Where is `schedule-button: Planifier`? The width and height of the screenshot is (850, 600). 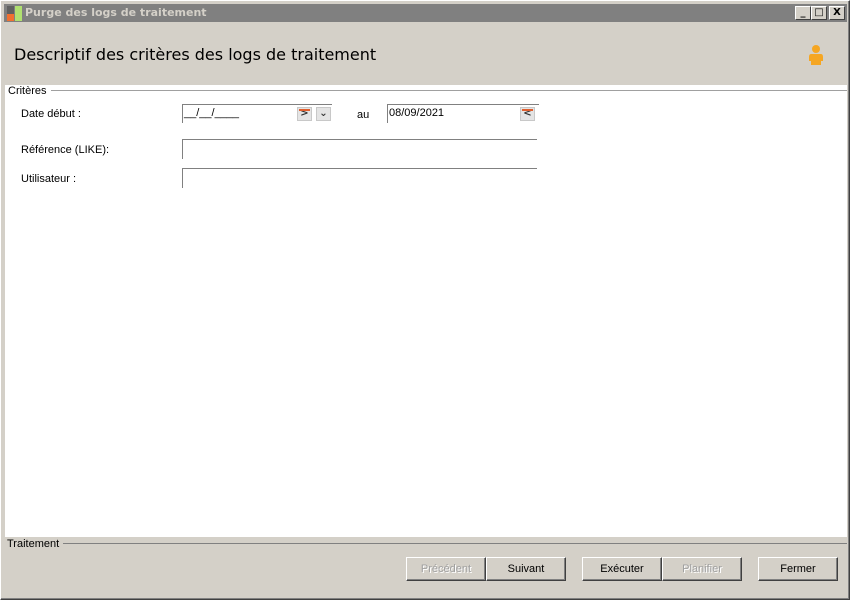 schedule-button: Planifier is located at coordinates (702, 569).